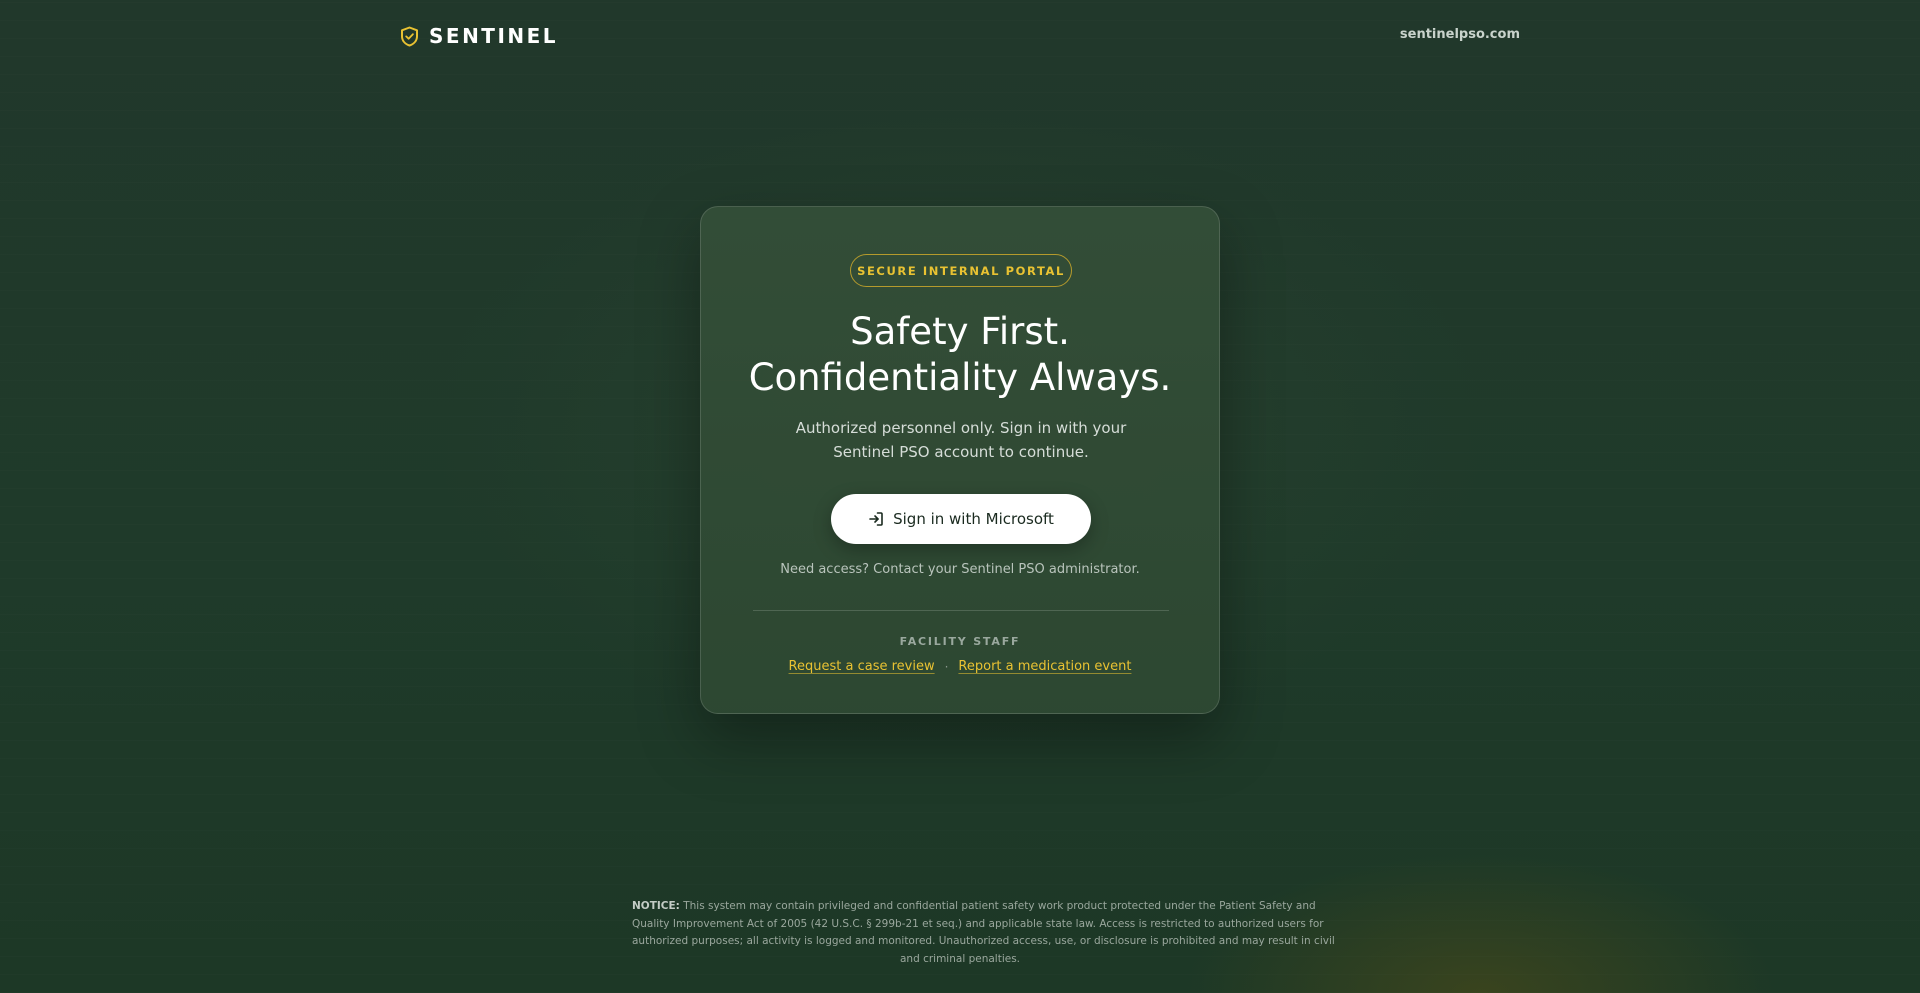  What do you see at coordinates (960, 377) in the screenshot?
I see `headline-line-2: Confidentiality Always.` at bounding box center [960, 377].